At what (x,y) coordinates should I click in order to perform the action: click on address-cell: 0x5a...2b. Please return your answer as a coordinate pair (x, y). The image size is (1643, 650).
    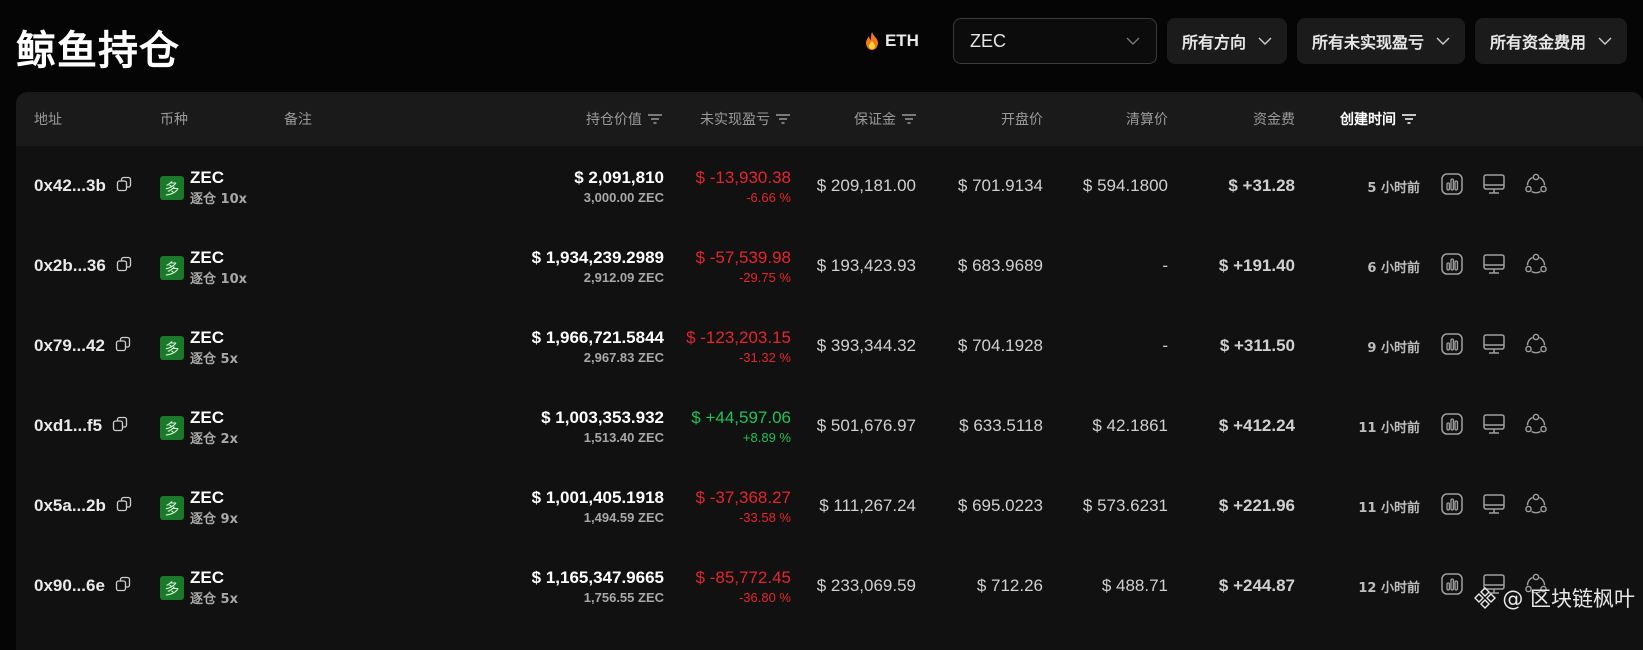
    Looking at the image, I should click on (83, 506).